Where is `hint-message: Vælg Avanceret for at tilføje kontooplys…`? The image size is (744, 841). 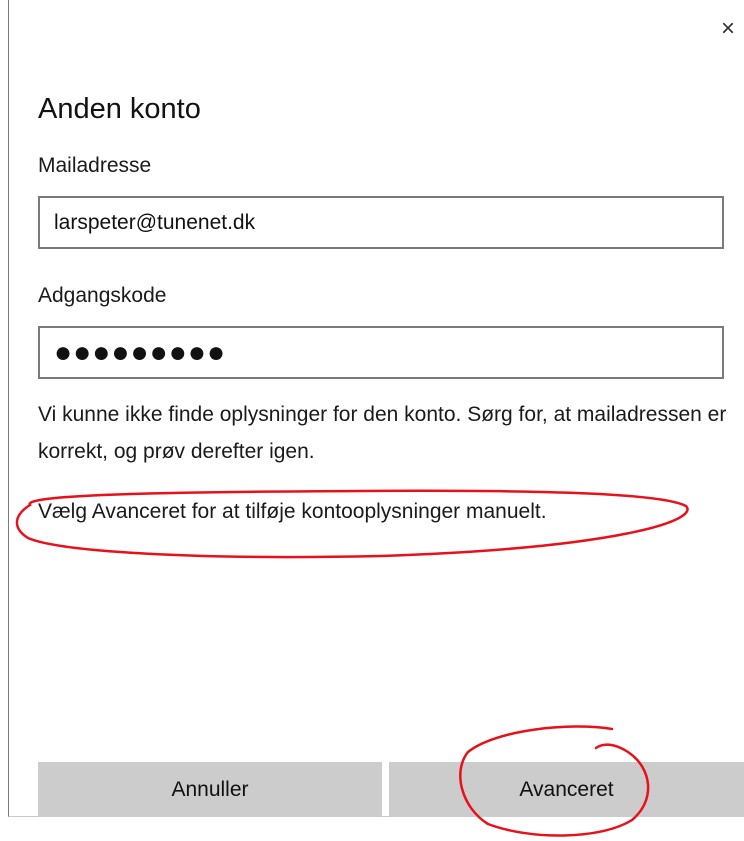 hint-message: Vælg Avanceret for at tilføje kontooplys… is located at coordinates (292, 511).